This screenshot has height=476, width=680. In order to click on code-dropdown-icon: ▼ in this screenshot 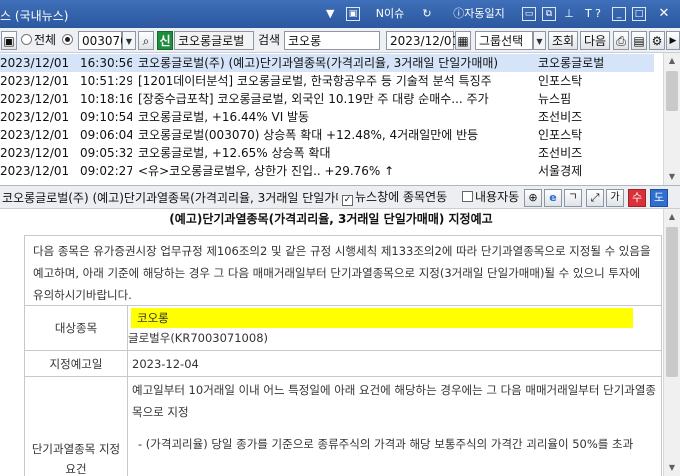, I will do `click(129, 40)`.